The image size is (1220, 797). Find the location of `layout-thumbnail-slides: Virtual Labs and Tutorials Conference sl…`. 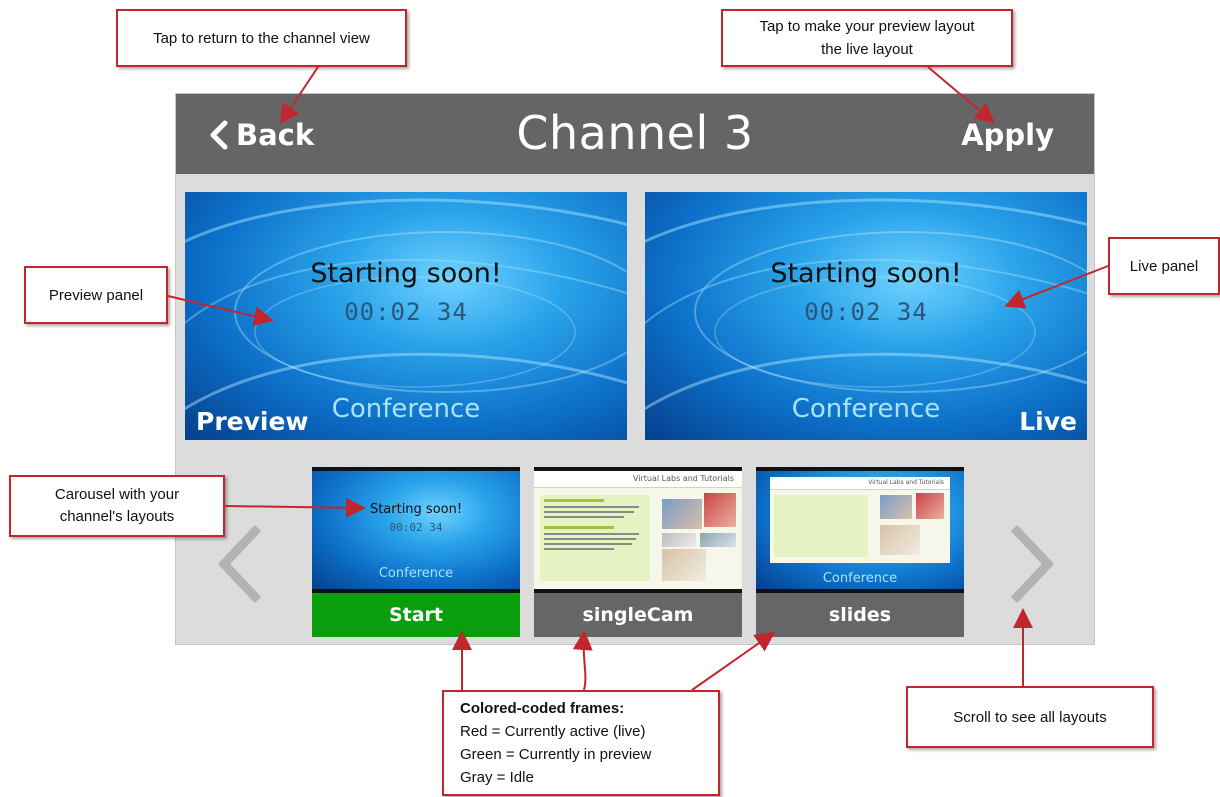

layout-thumbnail-slides: Virtual Labs and Tutorials Conference sl… is located at coordinates (860, 552).